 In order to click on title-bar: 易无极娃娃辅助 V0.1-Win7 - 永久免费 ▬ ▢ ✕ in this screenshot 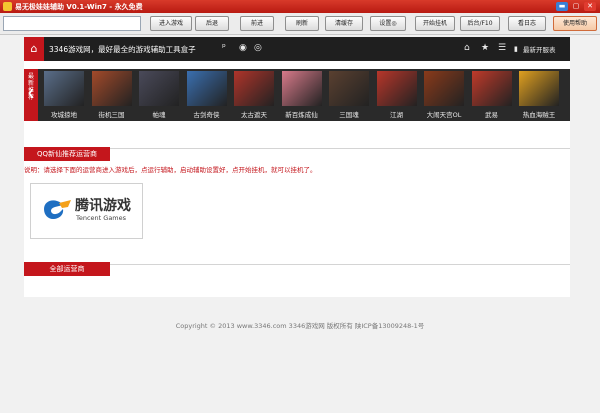, I will do `click(300, 6)`.